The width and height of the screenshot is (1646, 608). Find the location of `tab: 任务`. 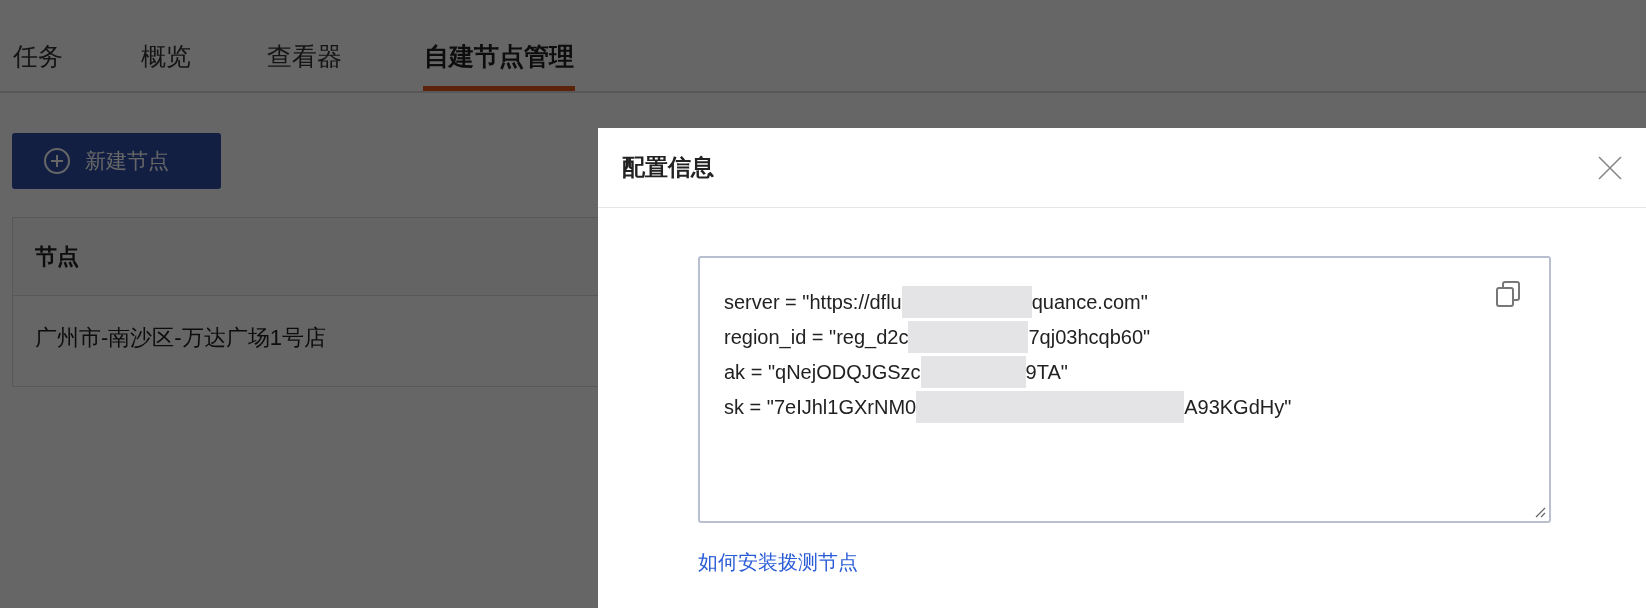

tab: 任务 is located at coordinates (38, 45).